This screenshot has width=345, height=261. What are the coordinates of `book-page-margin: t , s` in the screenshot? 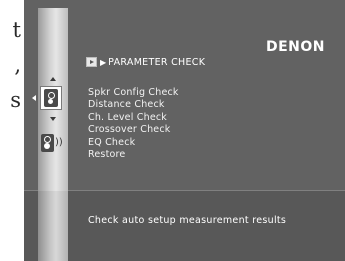 It's located at (12, 130).